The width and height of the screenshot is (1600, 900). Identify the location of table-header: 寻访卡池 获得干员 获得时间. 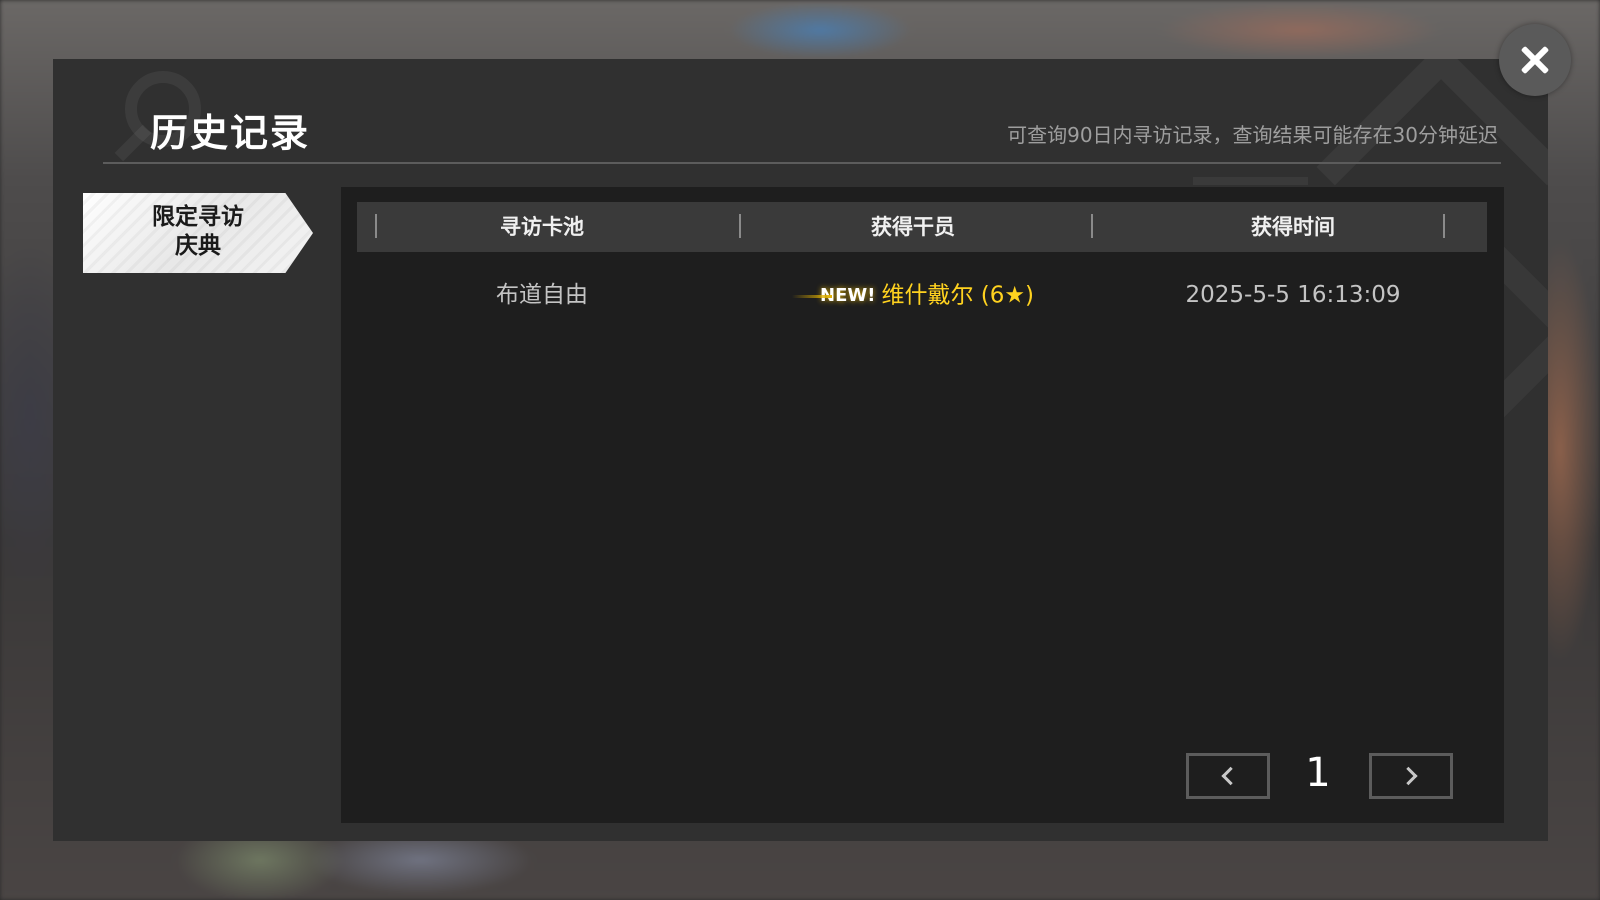
(922, 227).